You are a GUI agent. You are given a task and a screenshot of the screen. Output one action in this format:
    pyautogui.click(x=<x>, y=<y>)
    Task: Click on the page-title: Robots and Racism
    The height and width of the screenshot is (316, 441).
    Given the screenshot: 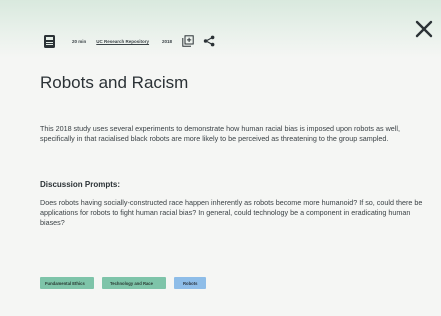 What is the action you would take?
    pyautogui.click(x=114, y=82)
    